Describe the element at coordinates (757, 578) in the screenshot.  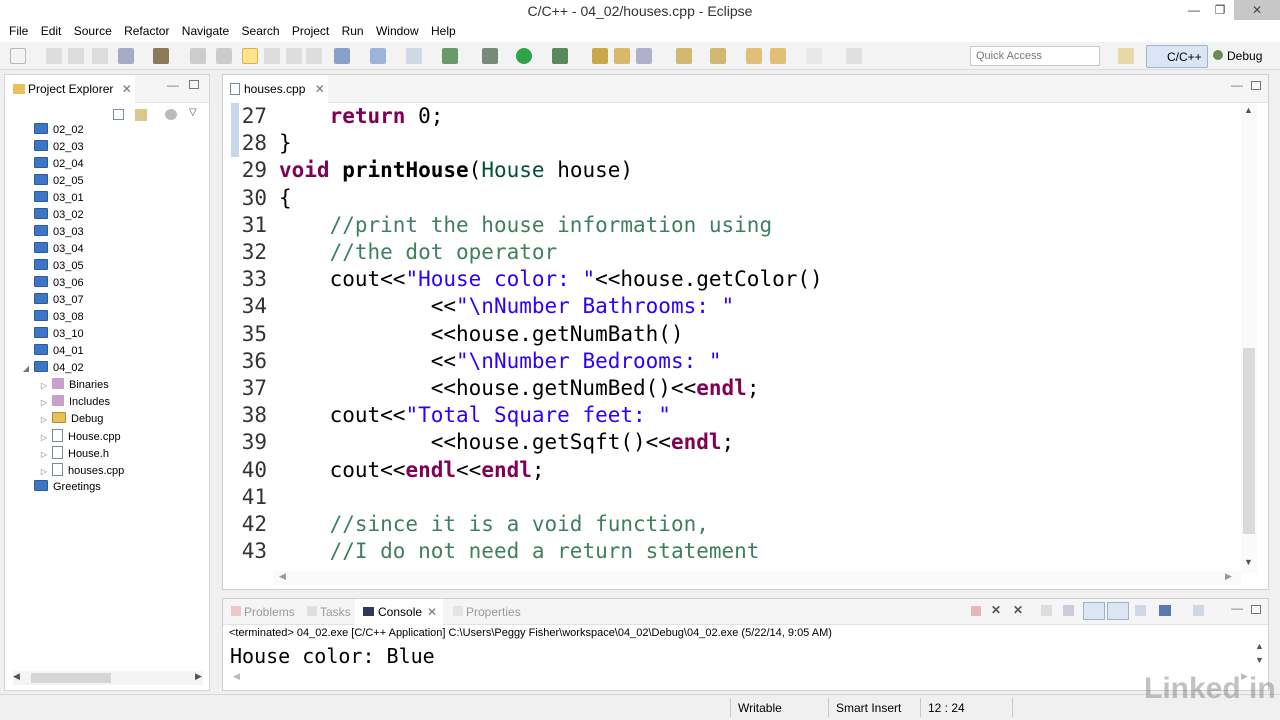
I see `editor-hscroll: ◀ ▶` at that location.